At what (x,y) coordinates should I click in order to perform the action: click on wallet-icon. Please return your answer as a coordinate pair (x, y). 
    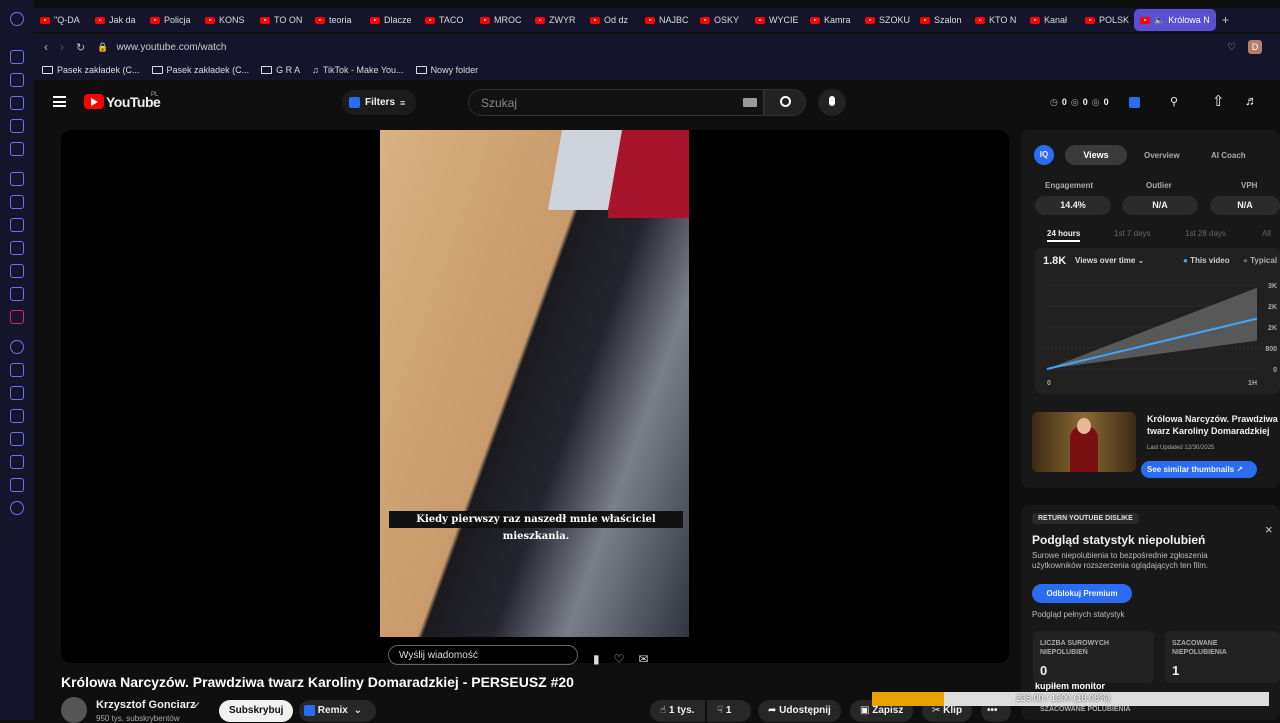
    Looking at the image, I should click on (17, 416).